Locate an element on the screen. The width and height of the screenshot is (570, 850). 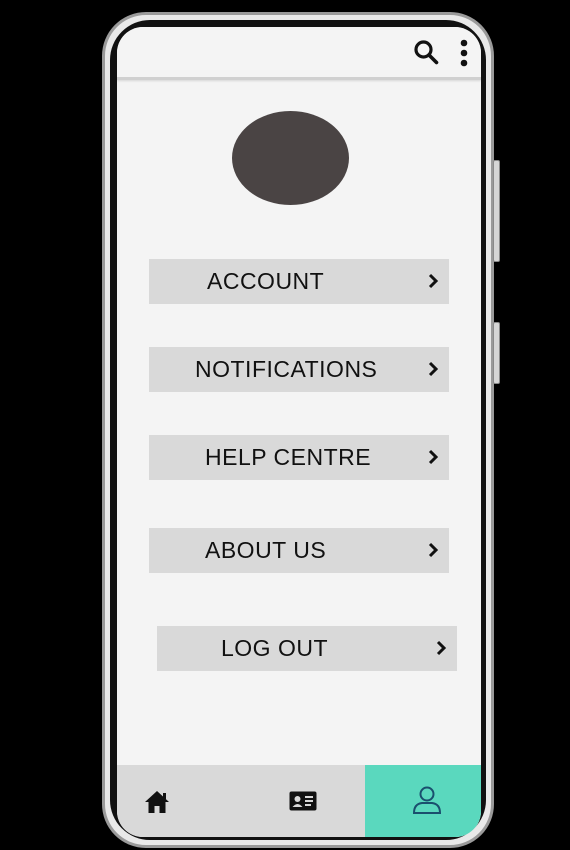
menu-item-log-out: LOG OUT is located at coordinates (307, 648).